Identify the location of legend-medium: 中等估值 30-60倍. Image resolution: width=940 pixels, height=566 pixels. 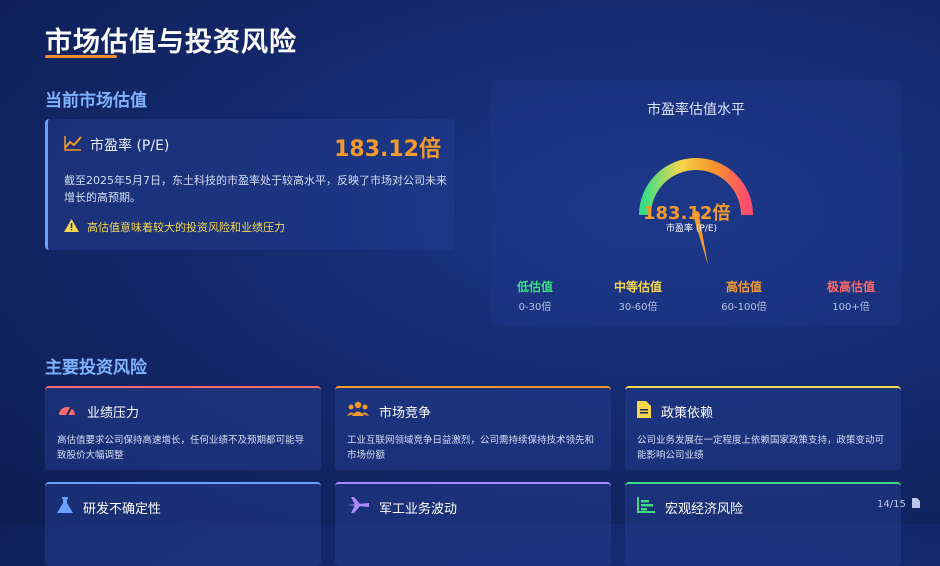
(638, 295).